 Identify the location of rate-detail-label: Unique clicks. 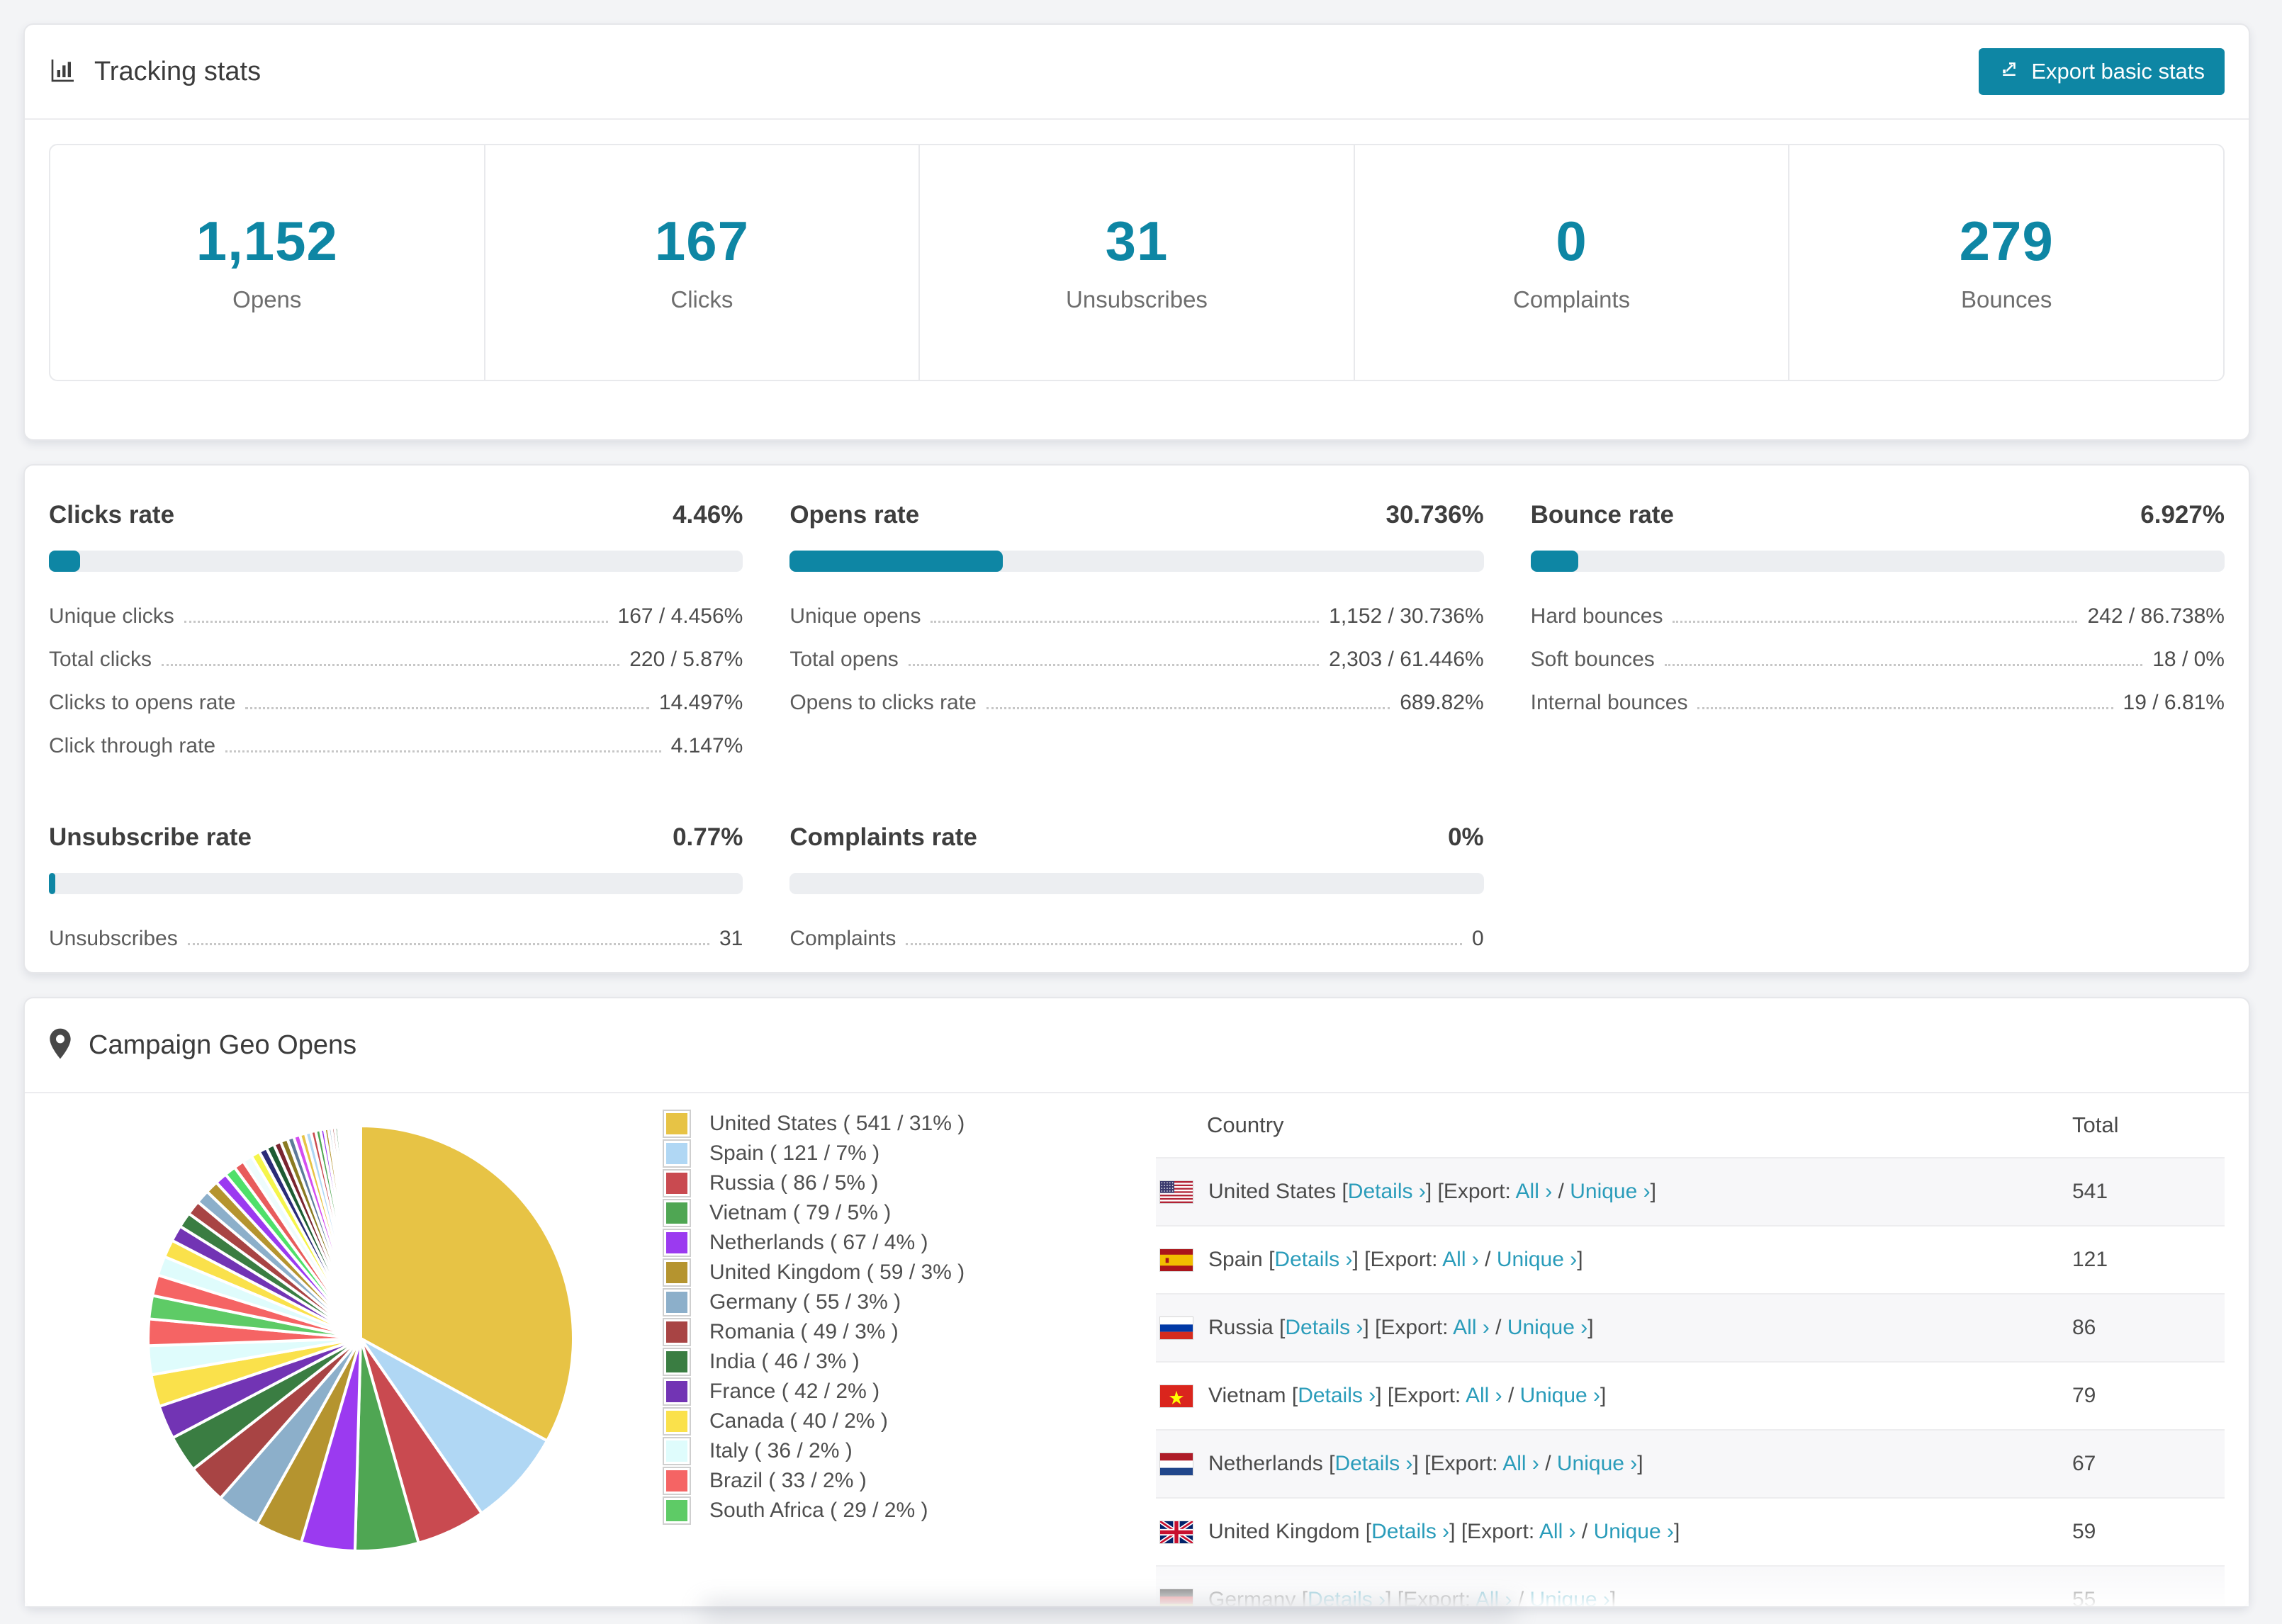
(112, 616).